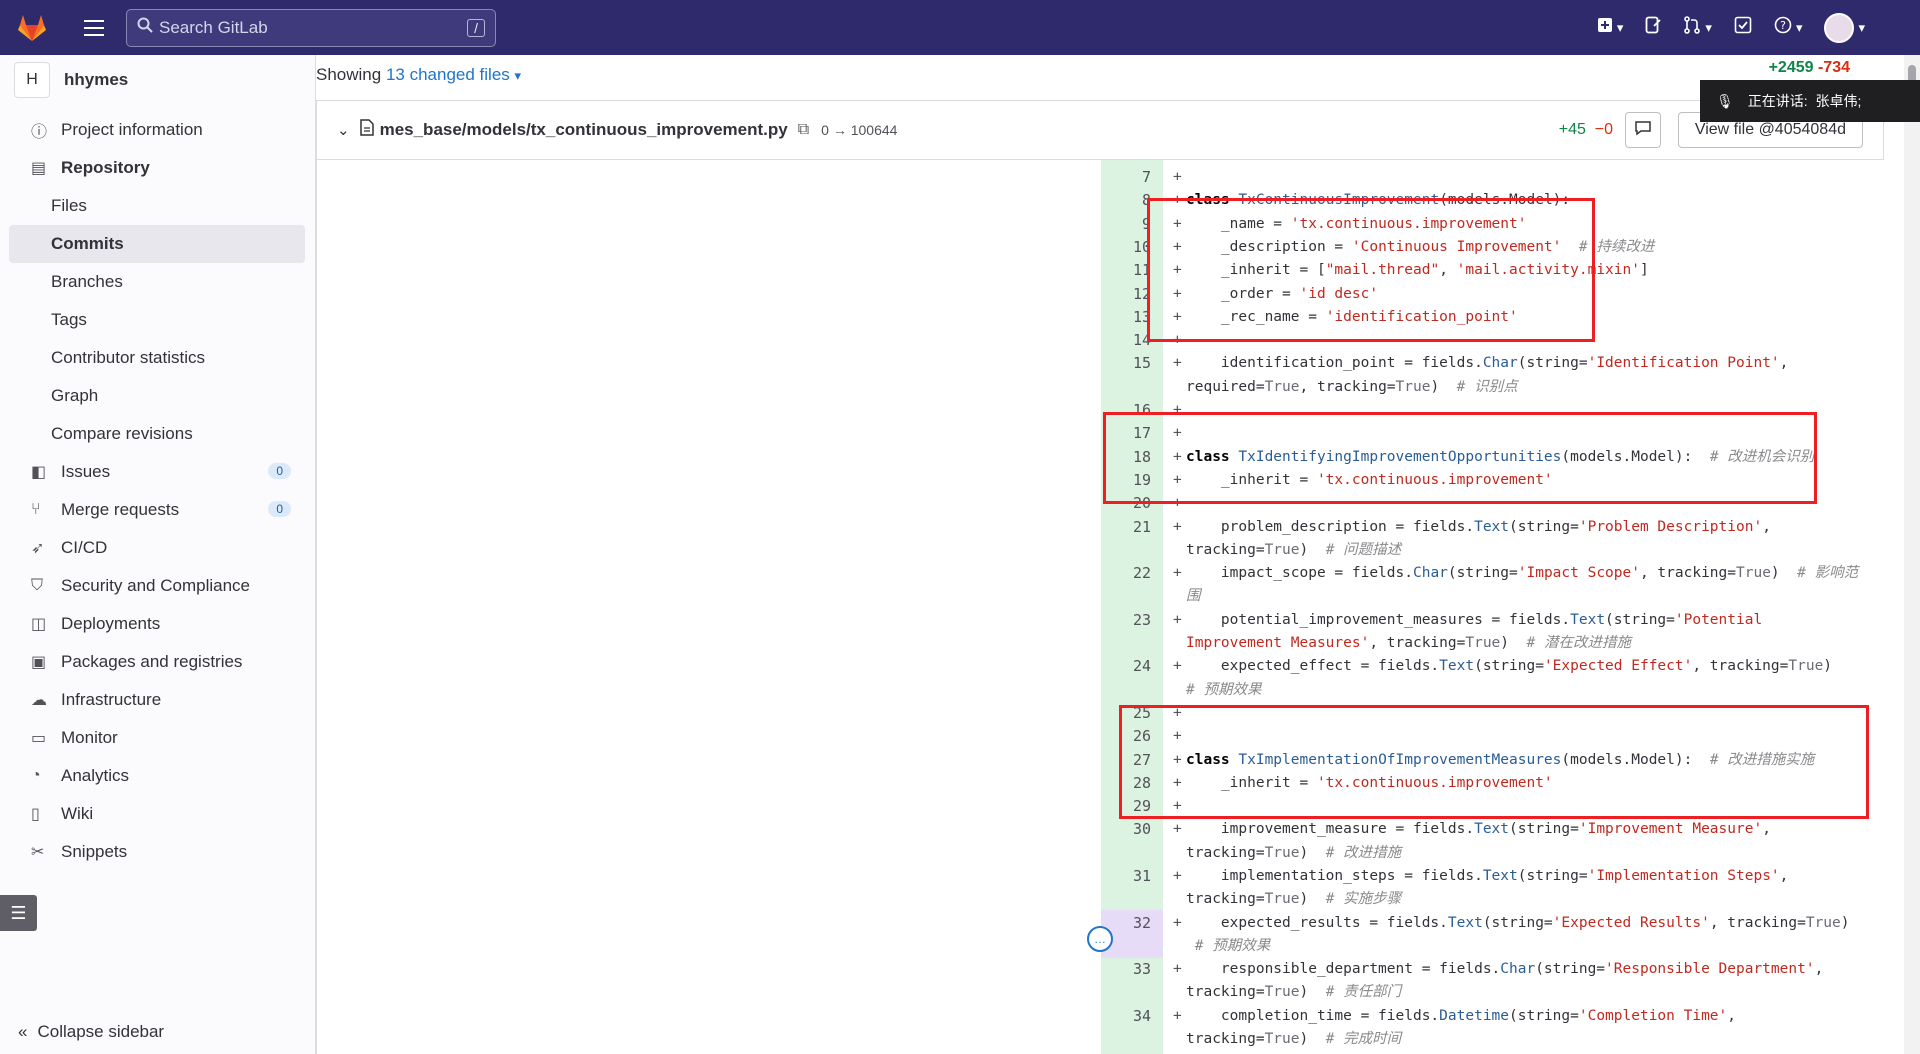 The image size is (1920, 1054). Describe the element at coordinates (157, 548) in the screenshot. I see `sidebar-item-ci-cd: ➶ CI/CD` at that location.